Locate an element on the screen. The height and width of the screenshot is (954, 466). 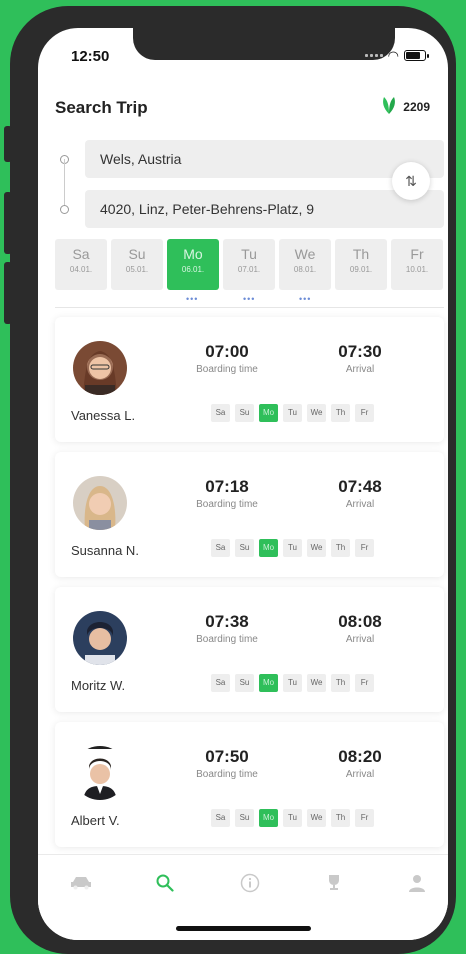
info-icon is located at coordinates (250, 883).